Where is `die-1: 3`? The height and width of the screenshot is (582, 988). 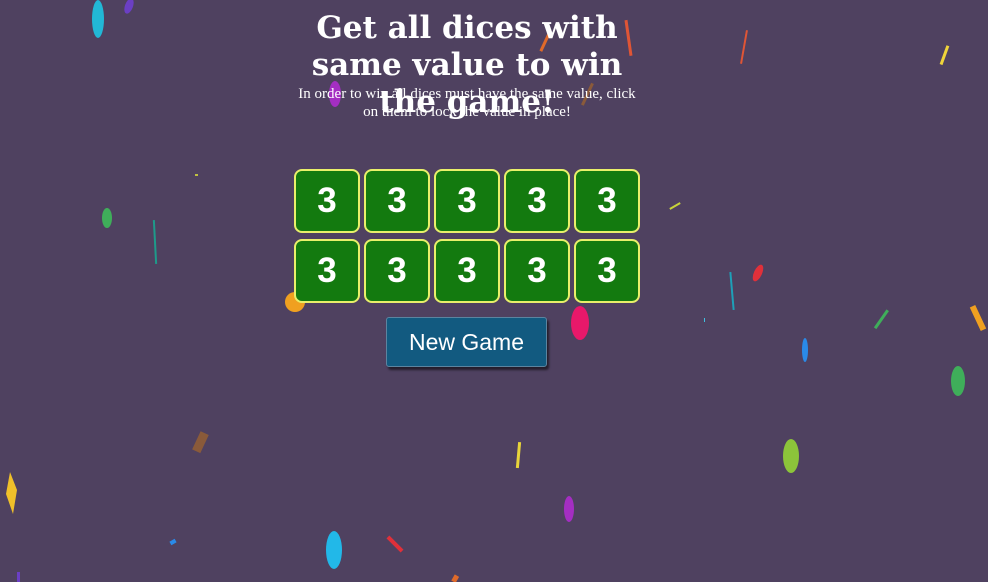
die-1: 3 is located at coordinates (327, 201).